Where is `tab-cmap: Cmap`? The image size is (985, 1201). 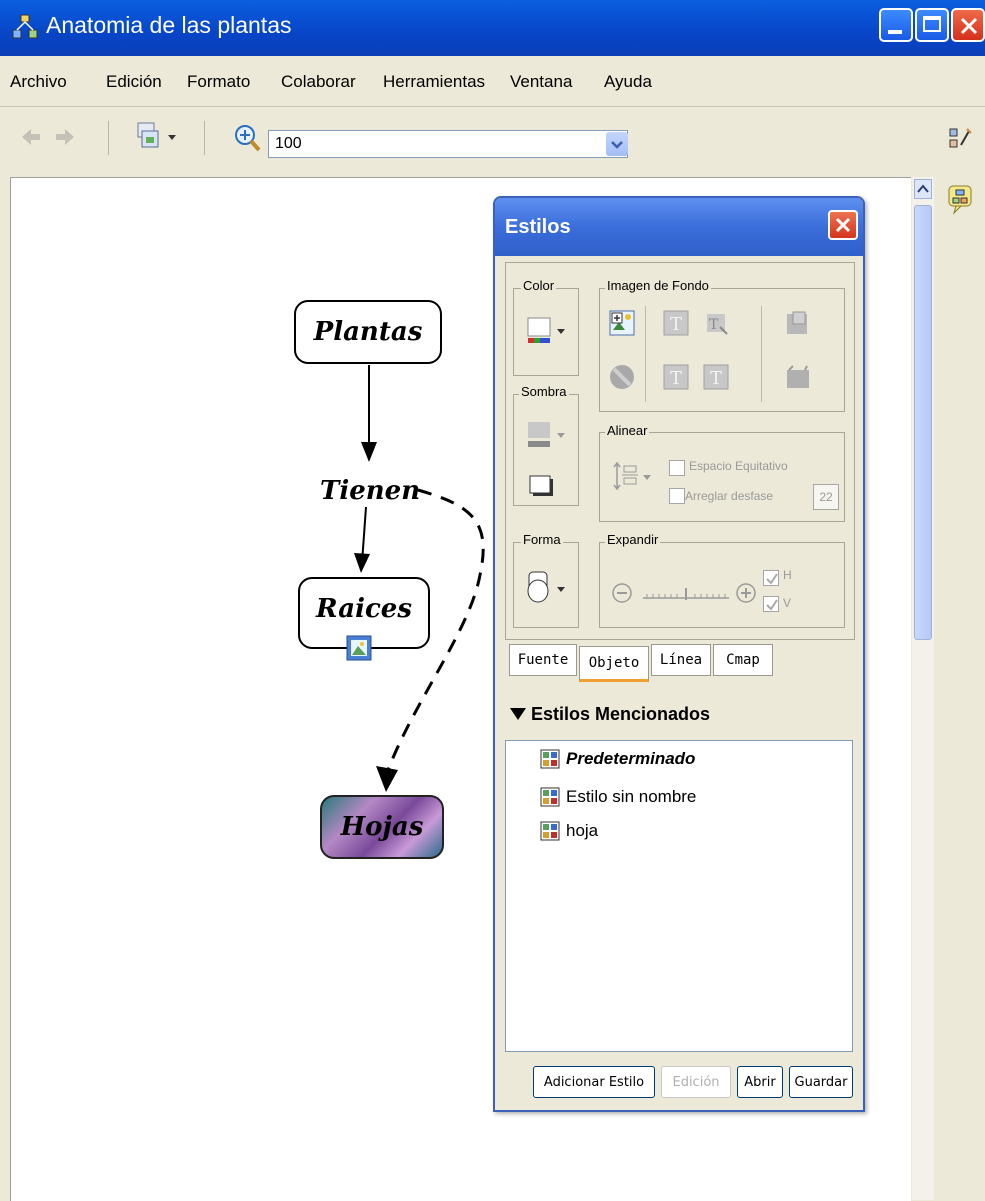 tab-cmap: Cmap is located at coordinates (743, 660).